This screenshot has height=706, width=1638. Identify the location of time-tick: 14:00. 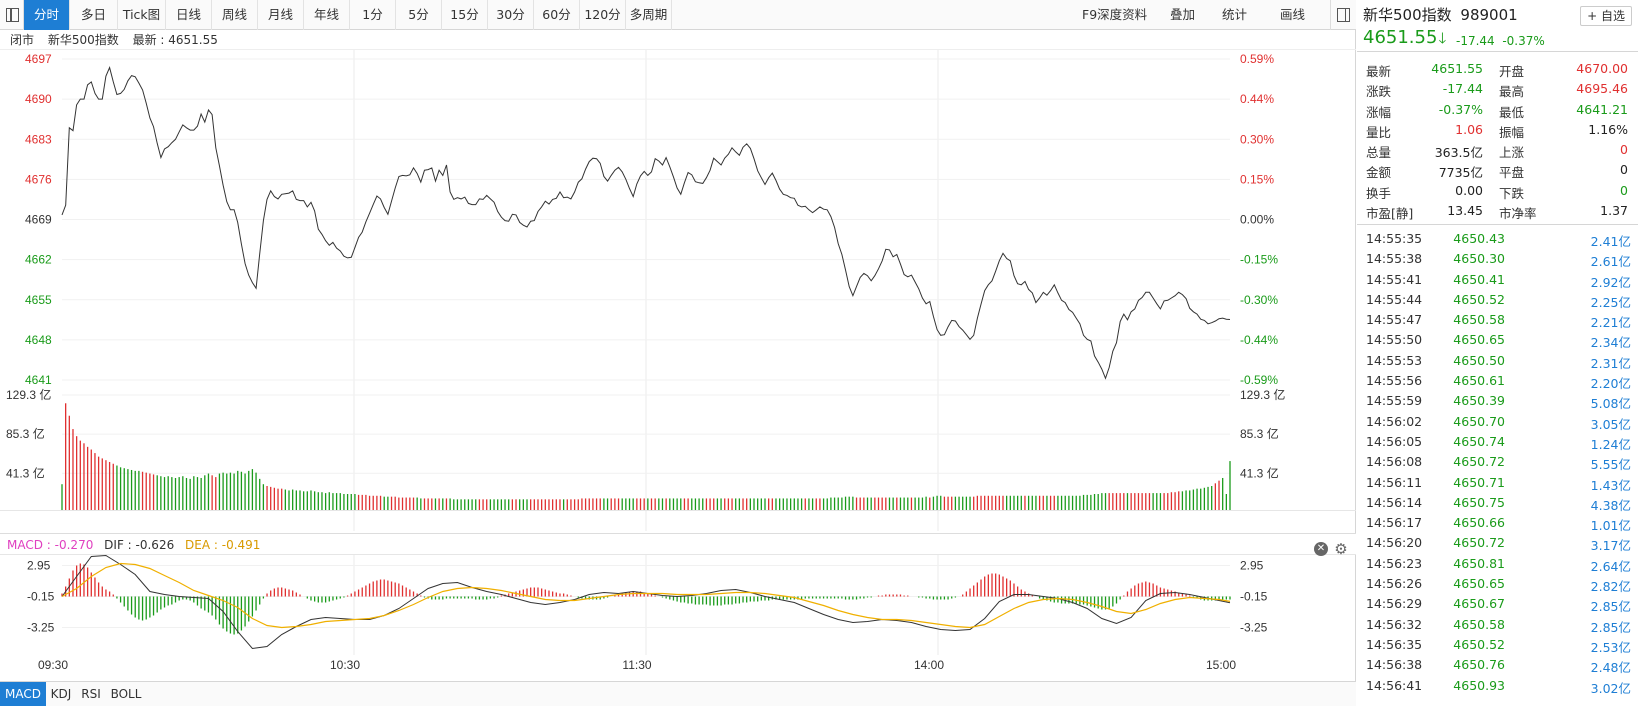
(929, 665).